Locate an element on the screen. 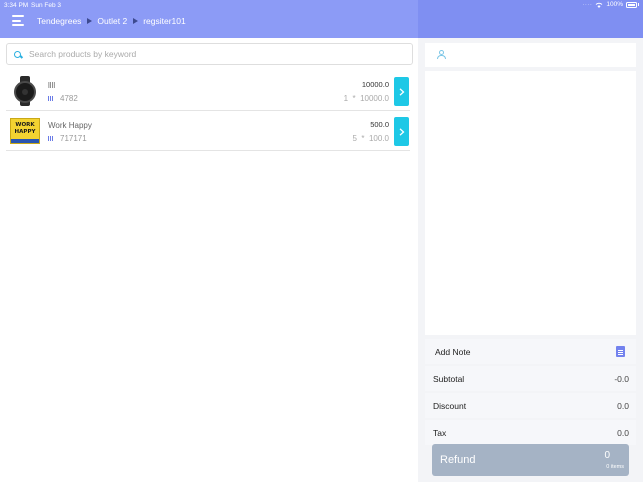 This screenshot has height=482, width=643. breadcrumb-register: regsiter101 is located at coordinates (164, 21).